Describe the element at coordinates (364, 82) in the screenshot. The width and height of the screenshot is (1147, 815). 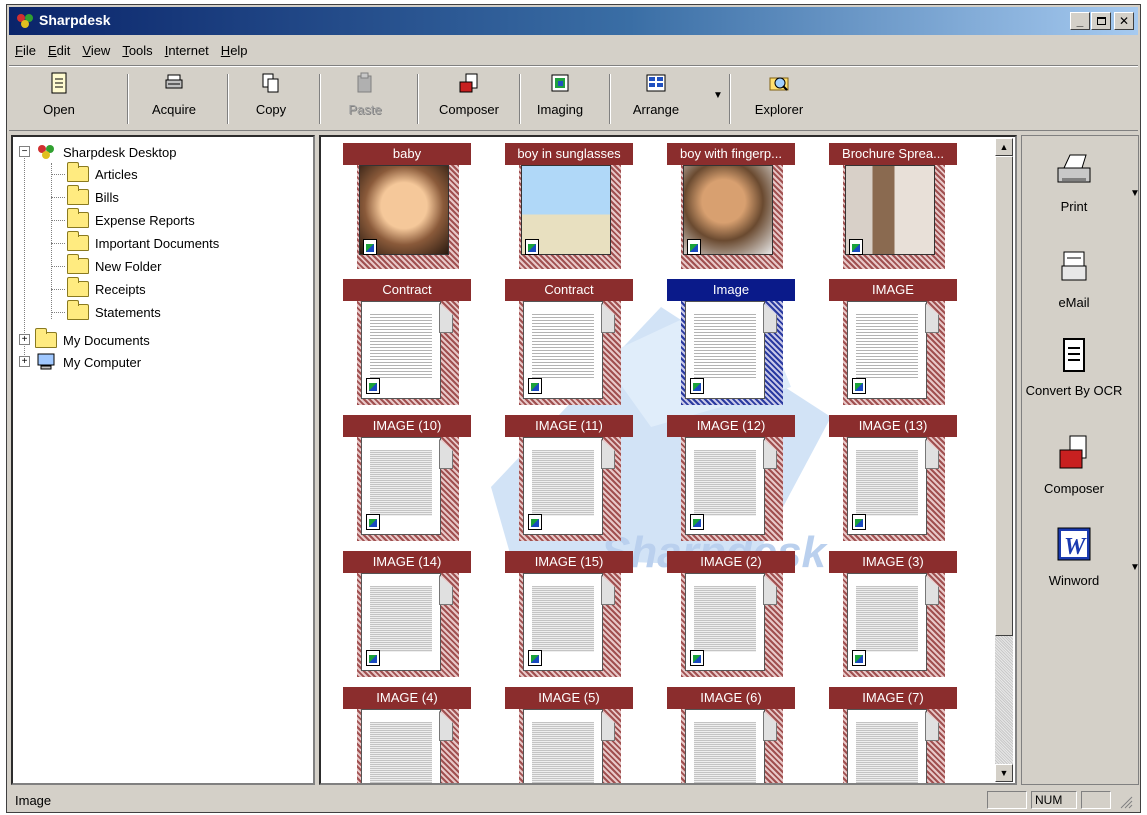
I see `paste-icon` at that location.